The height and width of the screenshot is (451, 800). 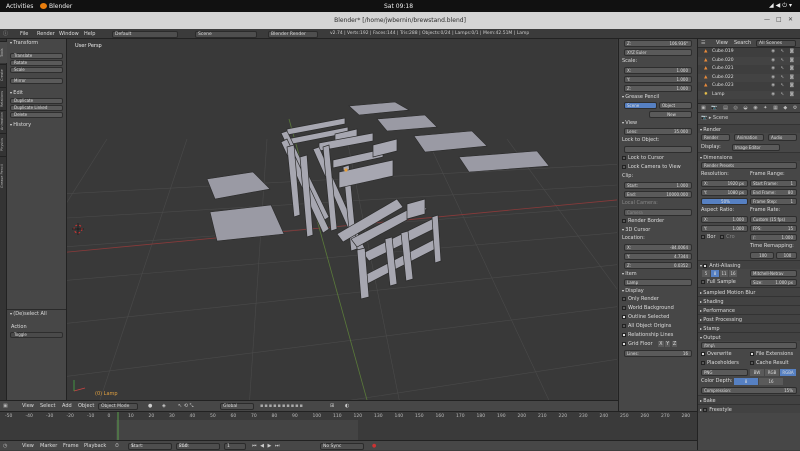 What do you see at coordinates (28, 406) in the screenshot?
I see `menu-view: View` at bounding box center [28, 406].